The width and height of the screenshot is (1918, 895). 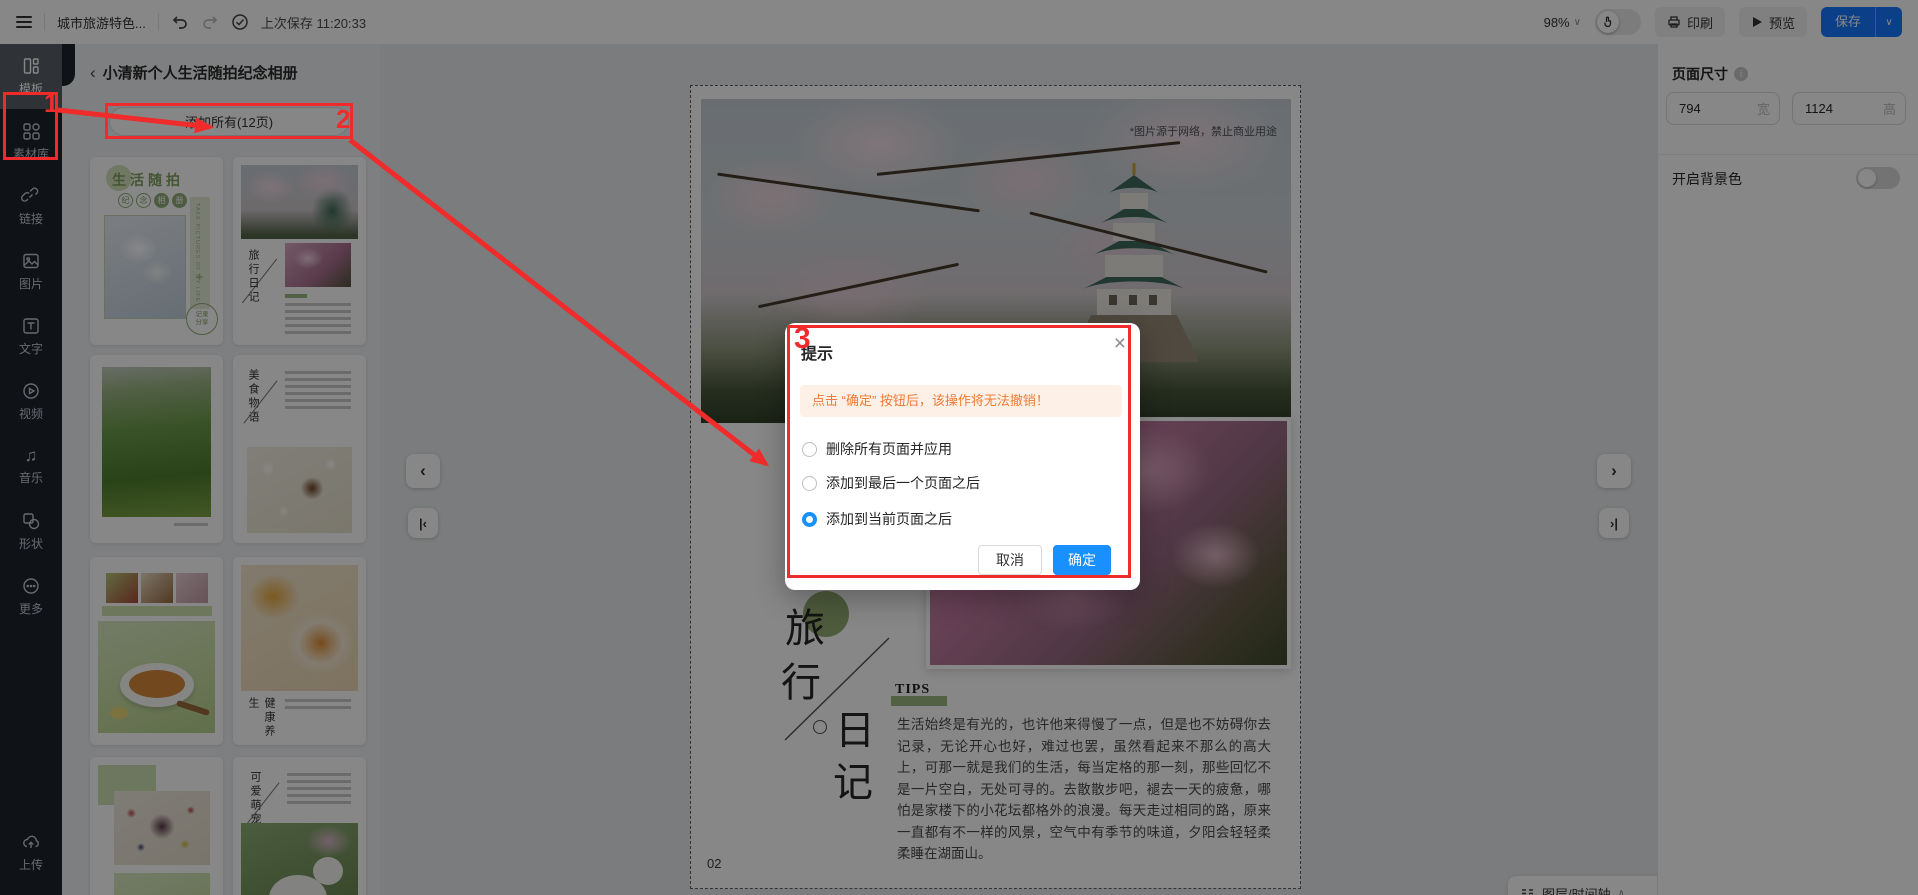 What do you see at coordinates (959, 451) in the screenshot?
I see `tutorial-step3-box` at bounding box center [959, 451].